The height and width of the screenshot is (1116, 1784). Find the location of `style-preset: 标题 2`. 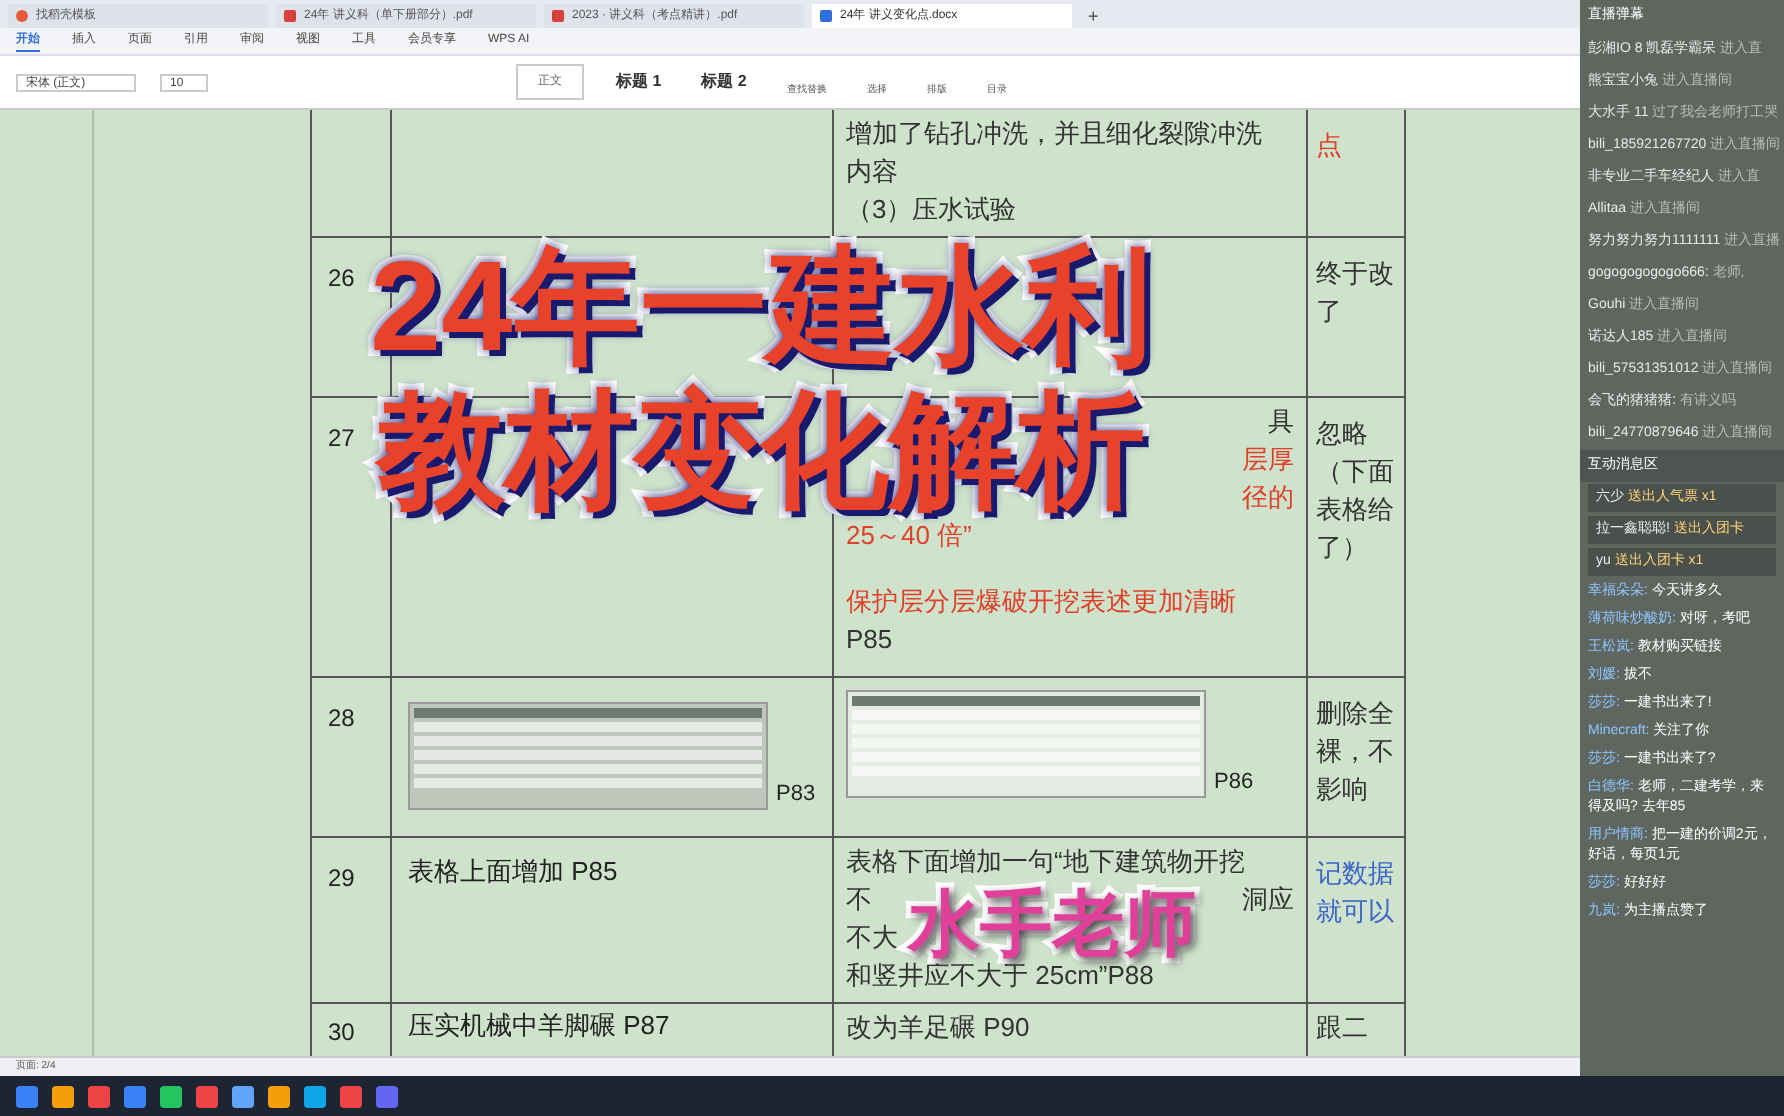

style-preset: 标题 2 is located at coordinates (724, 82).